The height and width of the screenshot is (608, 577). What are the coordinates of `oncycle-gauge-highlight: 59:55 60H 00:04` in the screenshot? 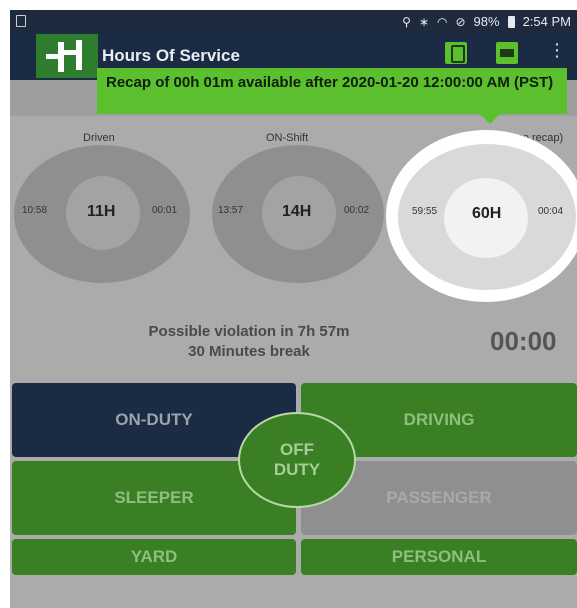 It's located at (481, 216).